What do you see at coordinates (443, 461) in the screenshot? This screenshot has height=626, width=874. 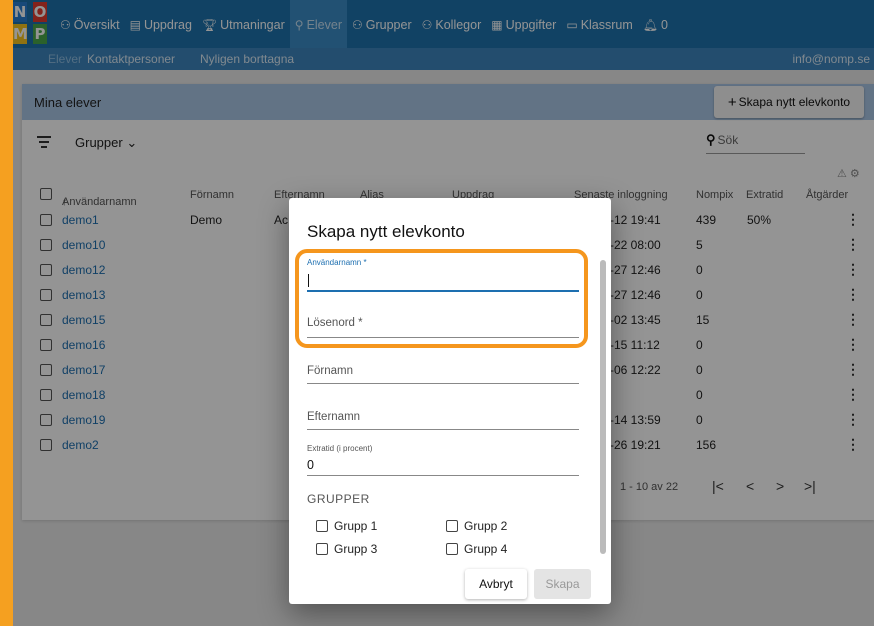 I see `extratime-field: Extratid (i procent) 0` at bounding box center [443, 461].